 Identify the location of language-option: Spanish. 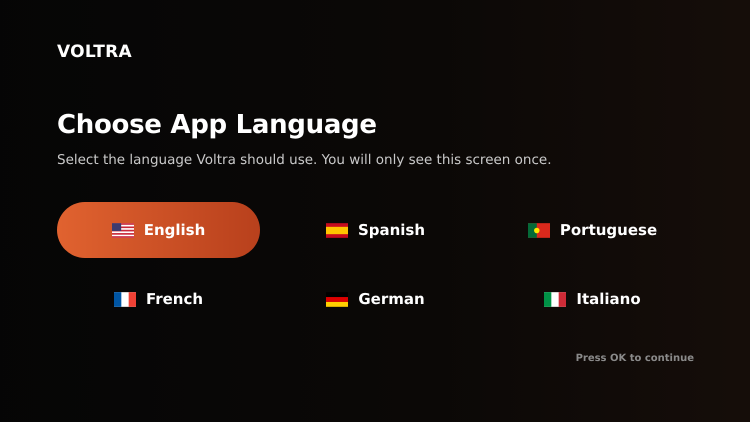
(375, 230).